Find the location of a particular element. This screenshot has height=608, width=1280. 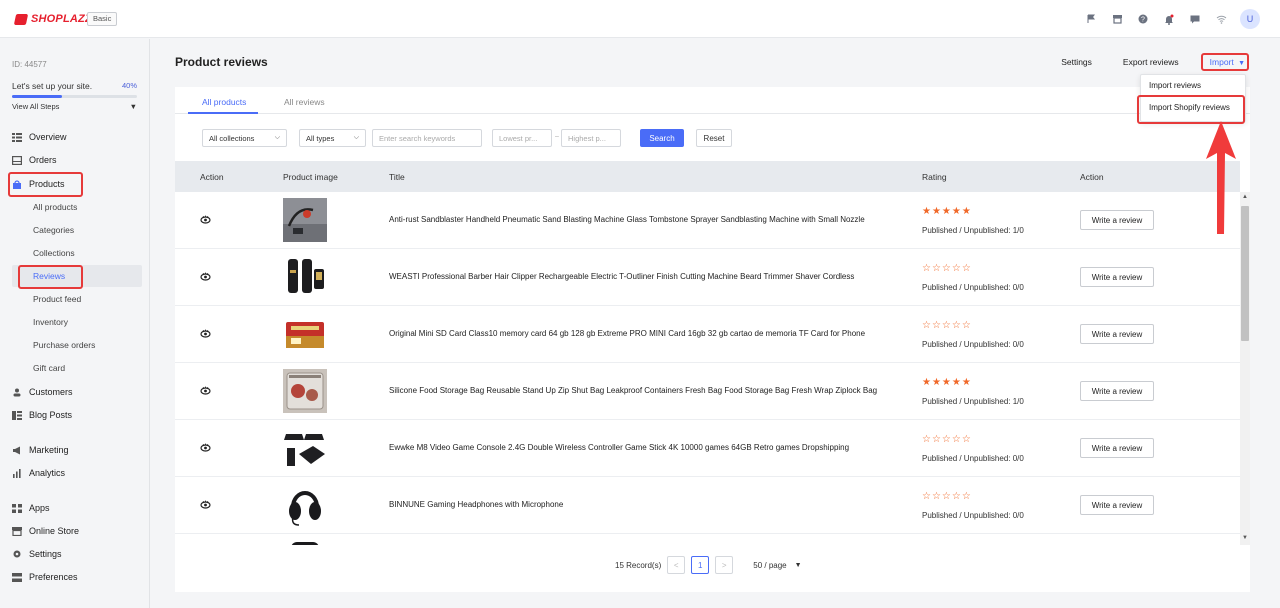

sidebar-item-orders: Orders is located at coordinates (34, 160).